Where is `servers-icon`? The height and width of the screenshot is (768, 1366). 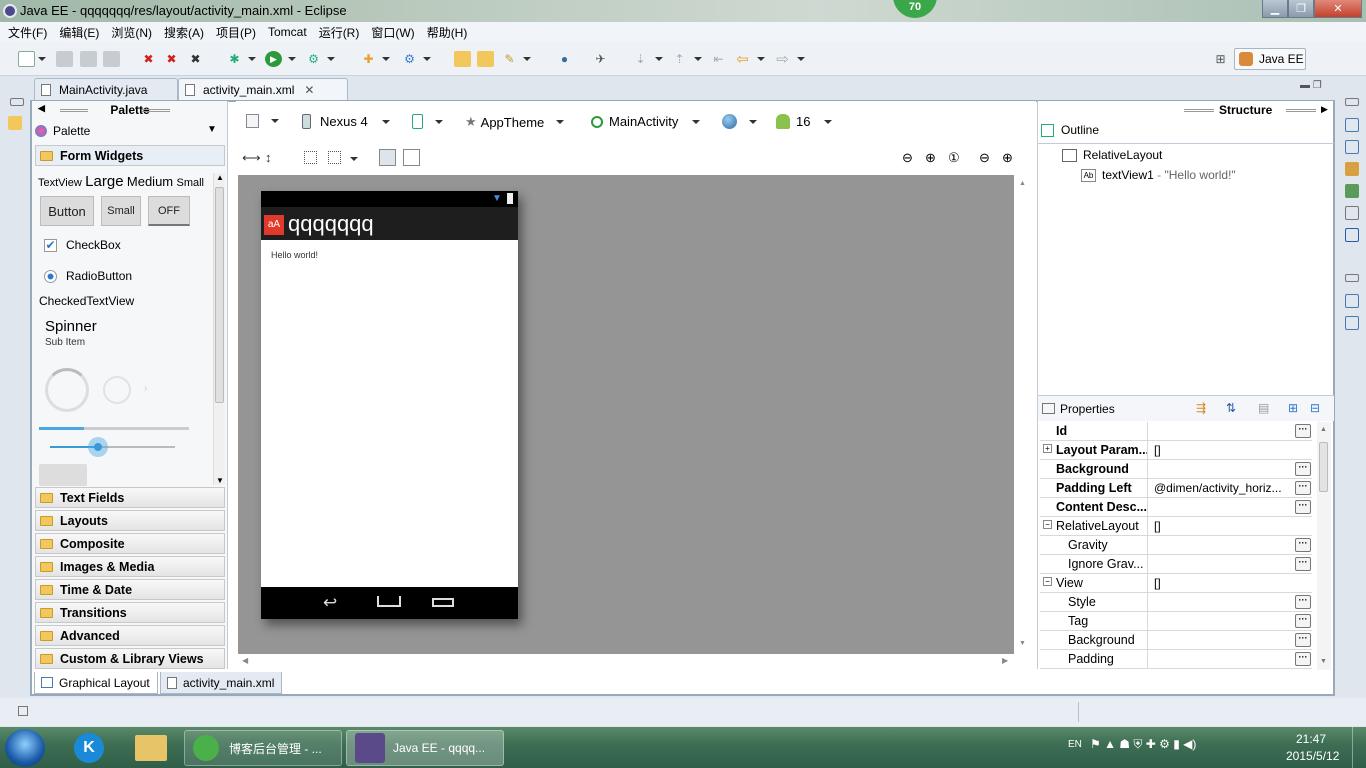
servers-icon is located at coordinates (1352, 169).